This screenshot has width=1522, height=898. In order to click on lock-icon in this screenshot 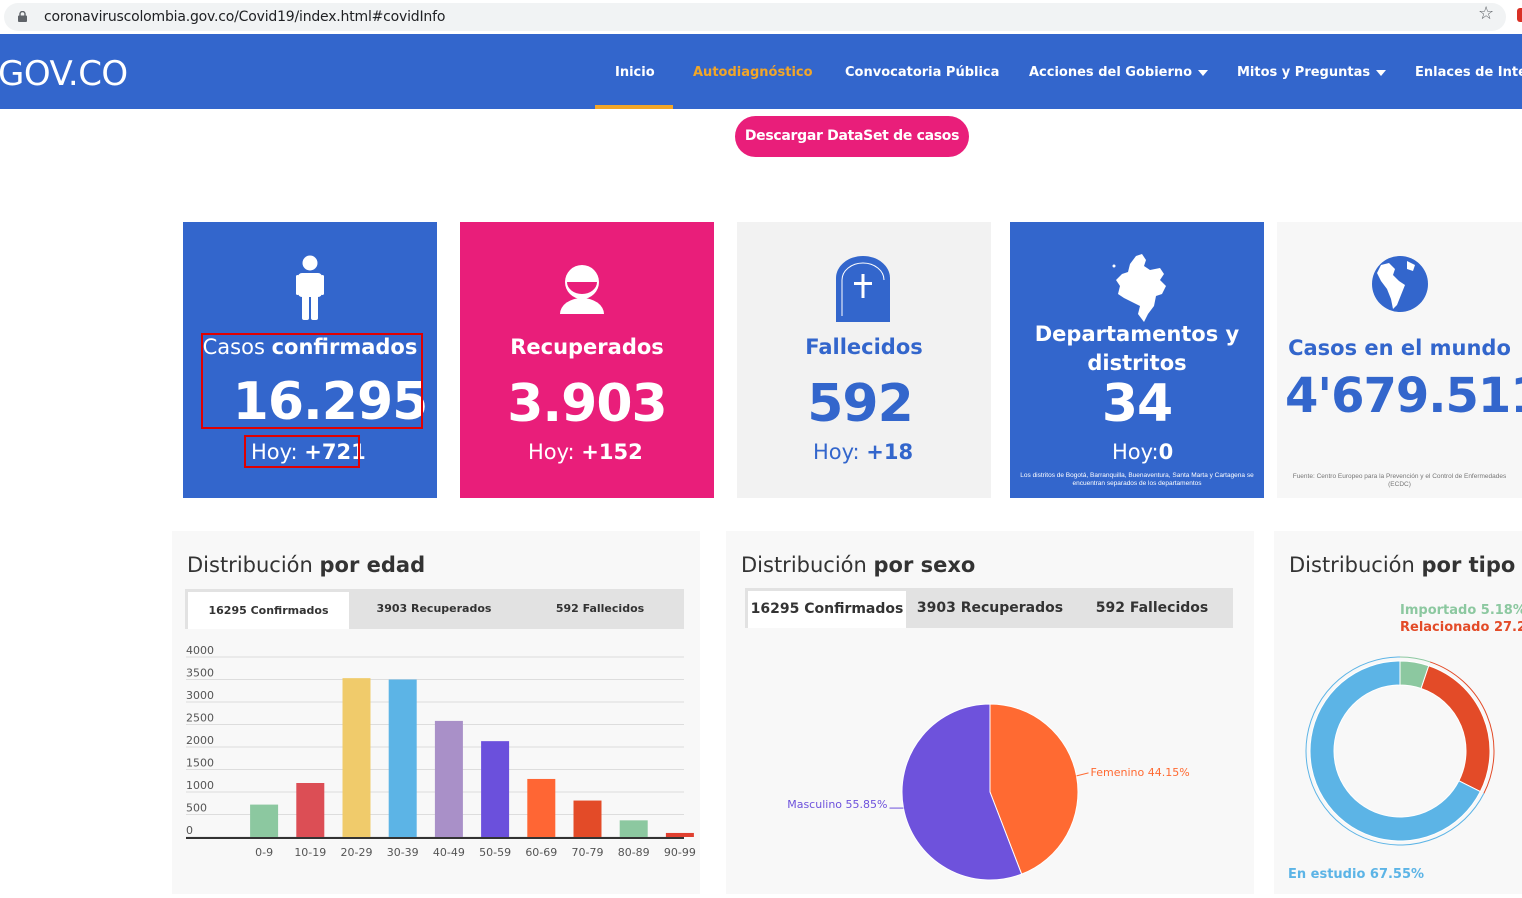, I will do `click(22, 16)`.